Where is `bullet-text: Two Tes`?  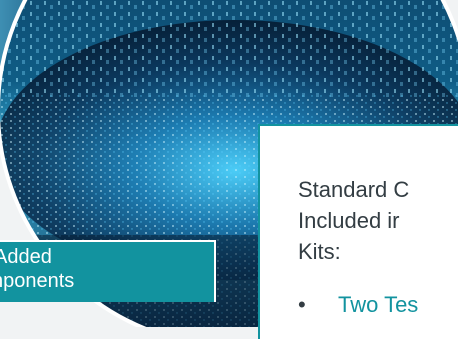
bullet-text: Two Tes is located at coordinates (378, 304).